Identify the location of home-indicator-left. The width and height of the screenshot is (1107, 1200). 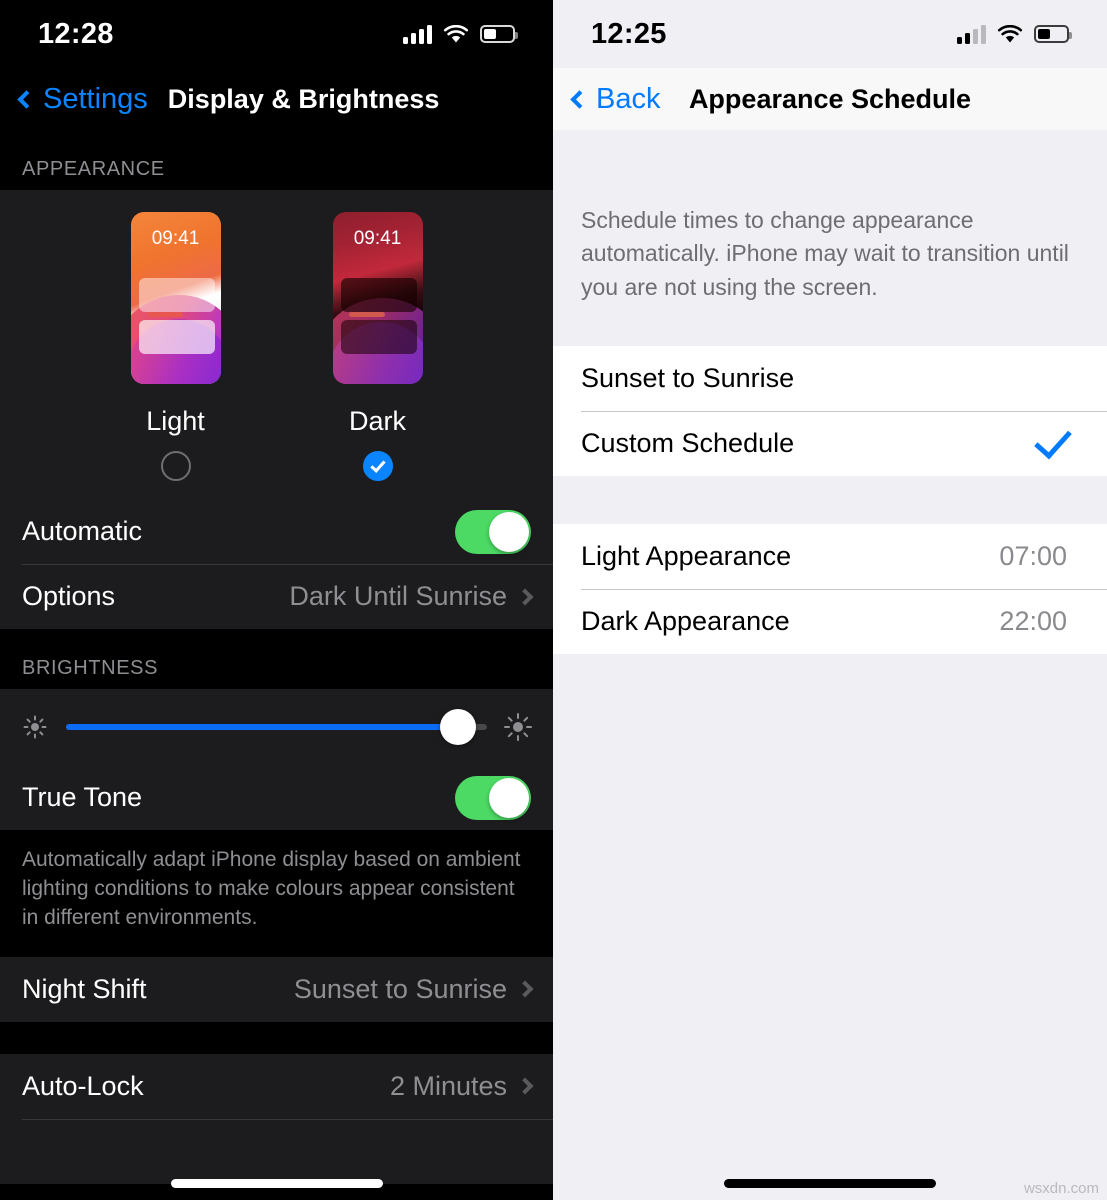
(276, 1183).